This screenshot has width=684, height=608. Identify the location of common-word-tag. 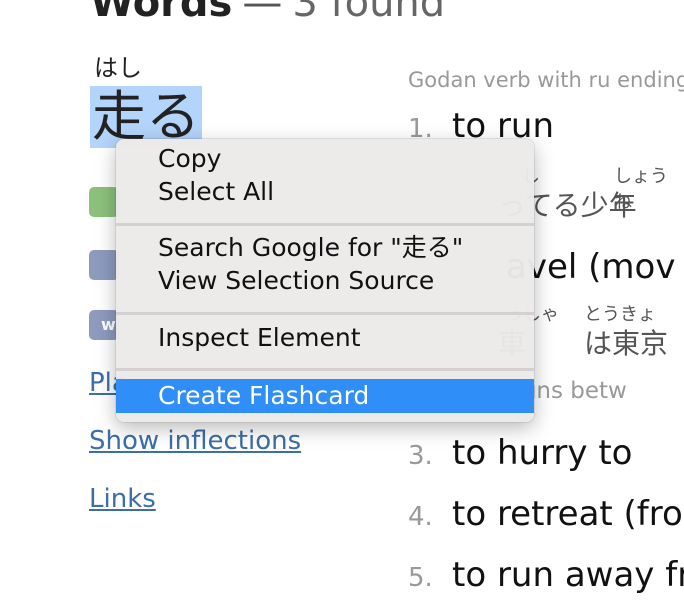
(104, 202).